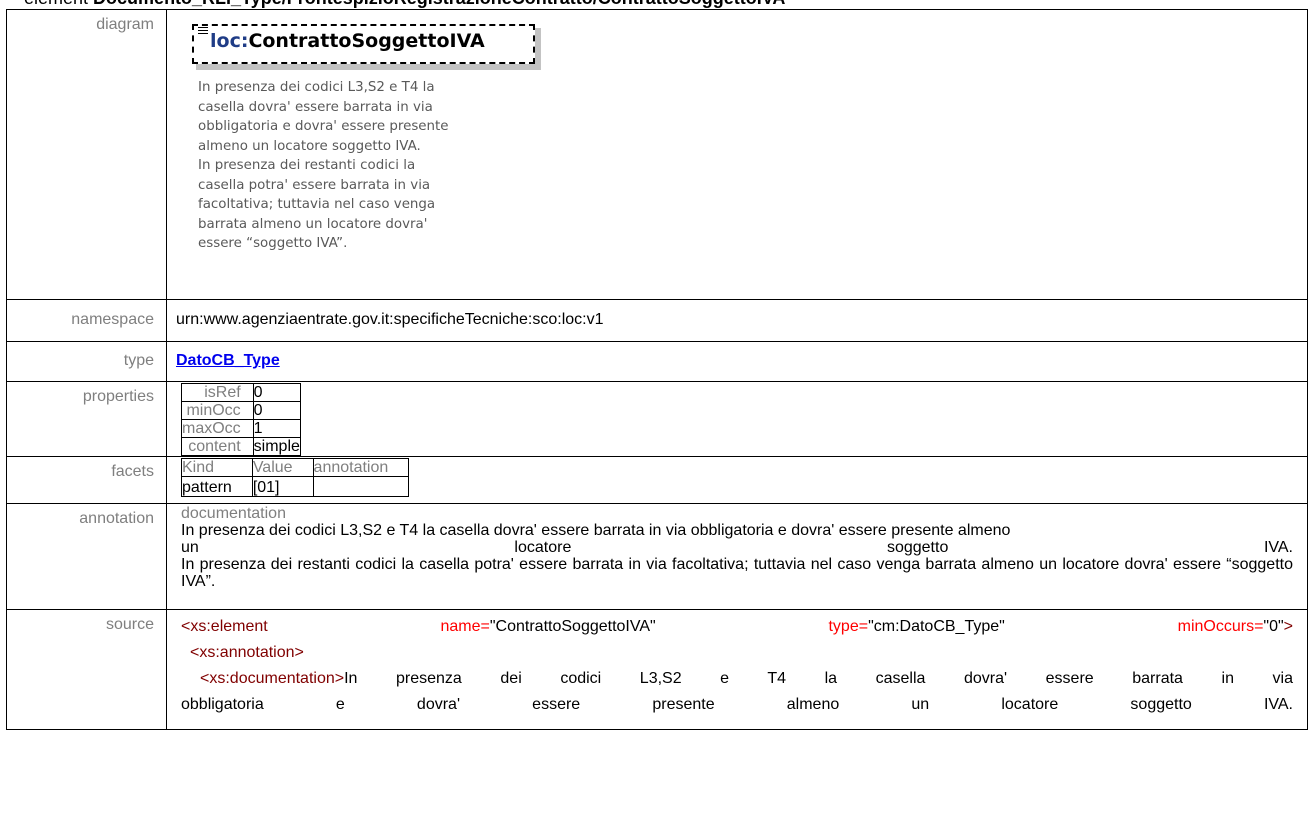 Image resolution: width=1311 pixels, height=814 pixels. I want to click on property-value: simple, so click(276, 446).